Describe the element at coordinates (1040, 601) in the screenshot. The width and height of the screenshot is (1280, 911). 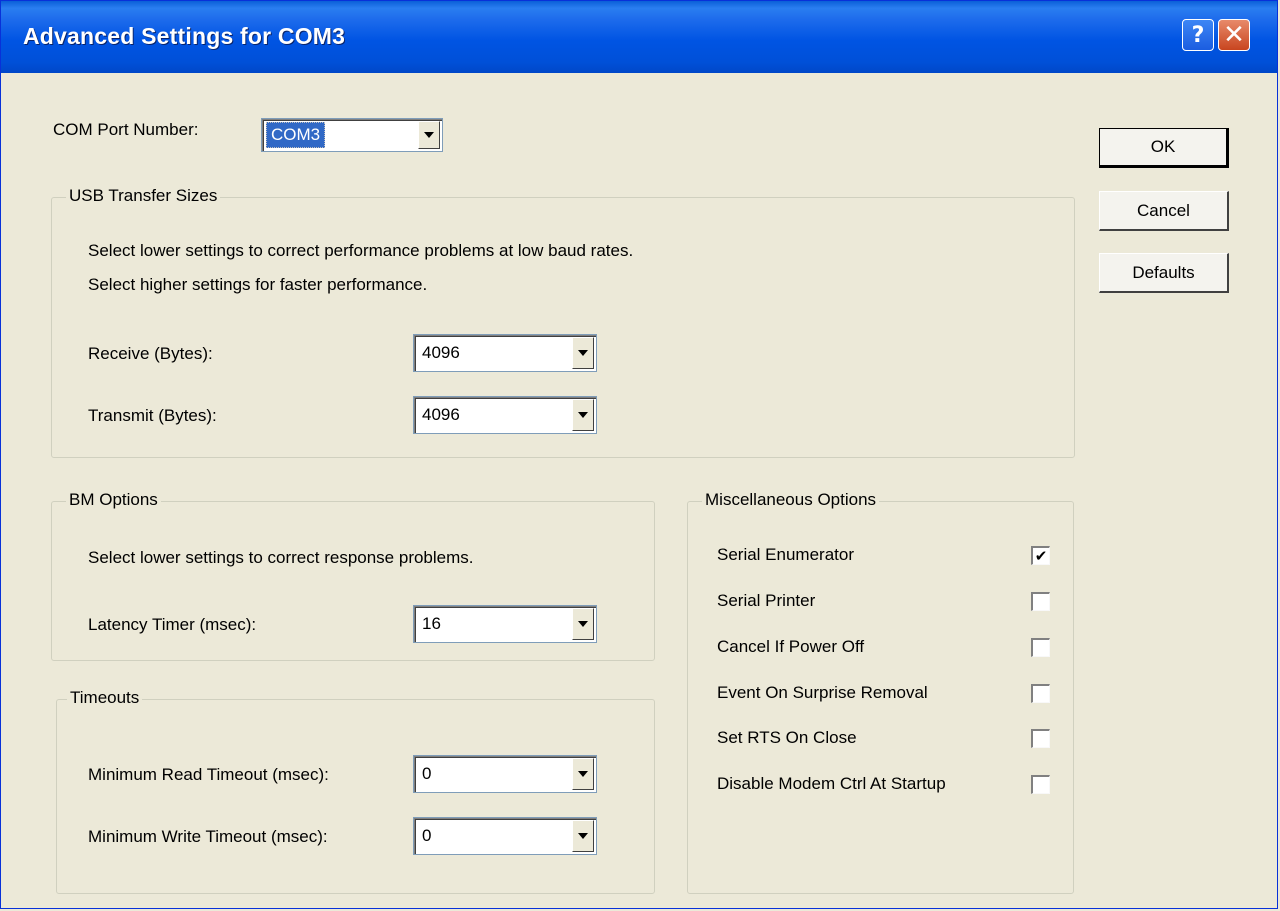
I see `serial-printer-checkbox` at that location.